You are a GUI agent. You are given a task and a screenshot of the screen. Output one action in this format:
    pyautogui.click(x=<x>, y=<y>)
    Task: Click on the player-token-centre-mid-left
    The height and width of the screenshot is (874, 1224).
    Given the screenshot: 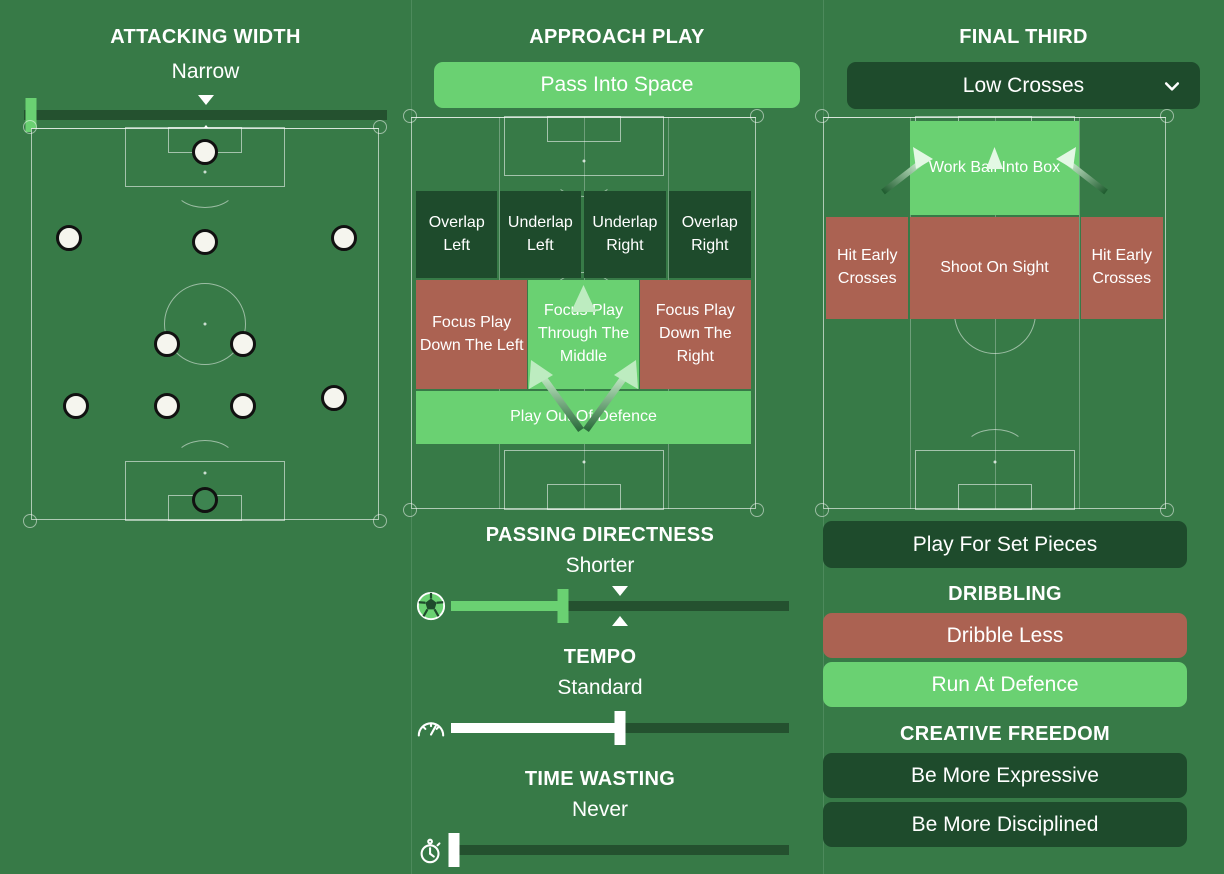 What is the action you would take?
    pyautogui.click(x=166, y=343)
    